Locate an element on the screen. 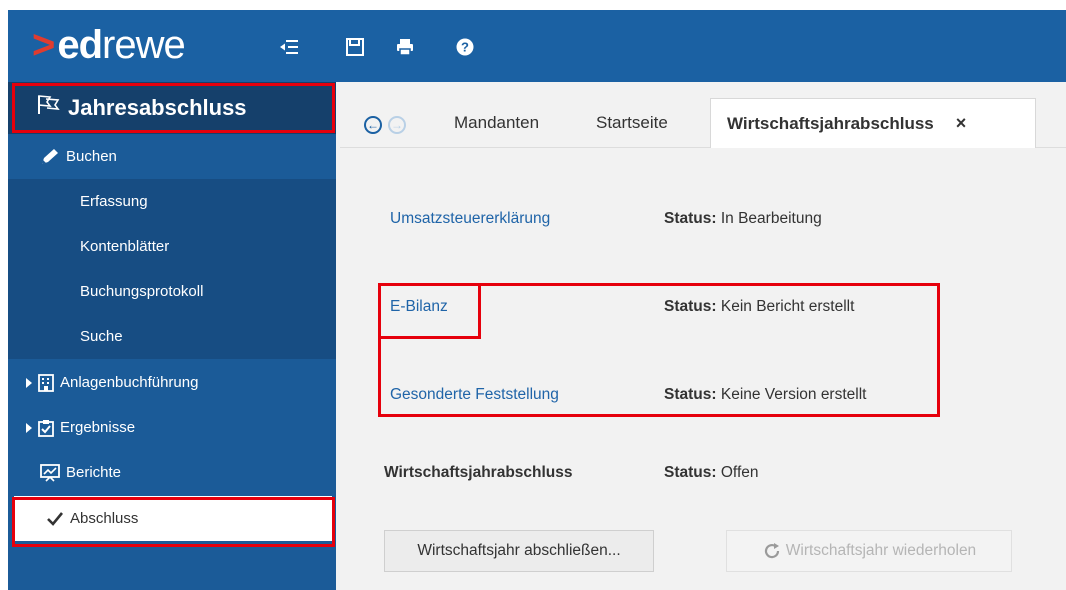 This screenshot has height=590, width=1066. status-value: Kein Bericht erstellt is located at coordinates (787, 306).